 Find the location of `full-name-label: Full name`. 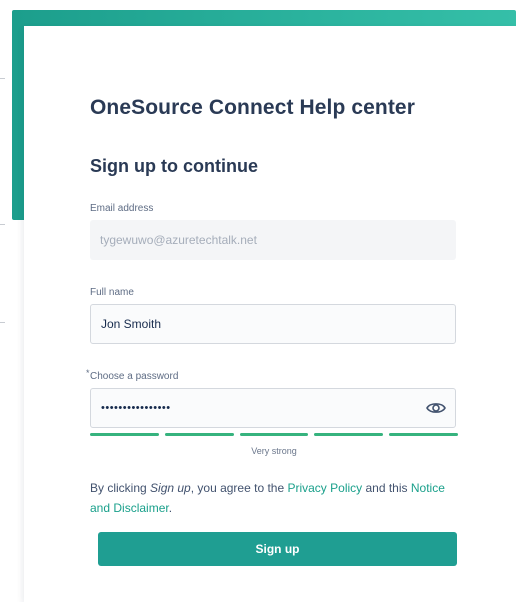

full-name-label: Full name is located at coordinates (112, 292).